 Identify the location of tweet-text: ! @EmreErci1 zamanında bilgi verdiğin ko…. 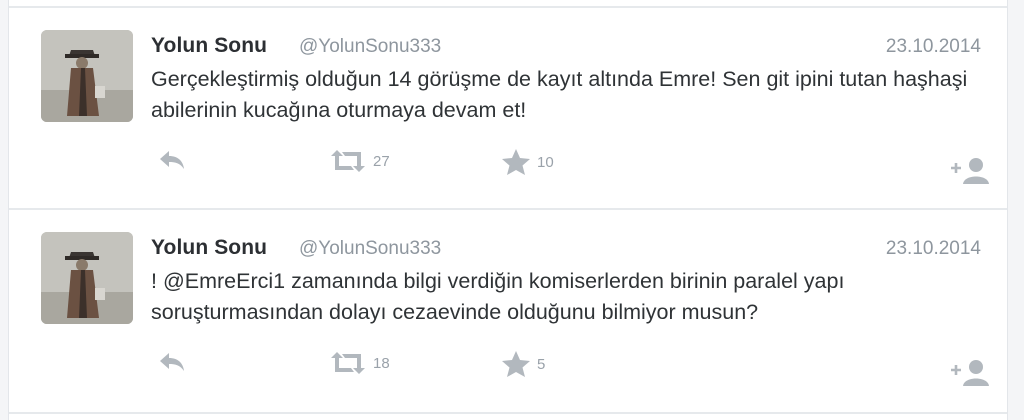
(498, 296).